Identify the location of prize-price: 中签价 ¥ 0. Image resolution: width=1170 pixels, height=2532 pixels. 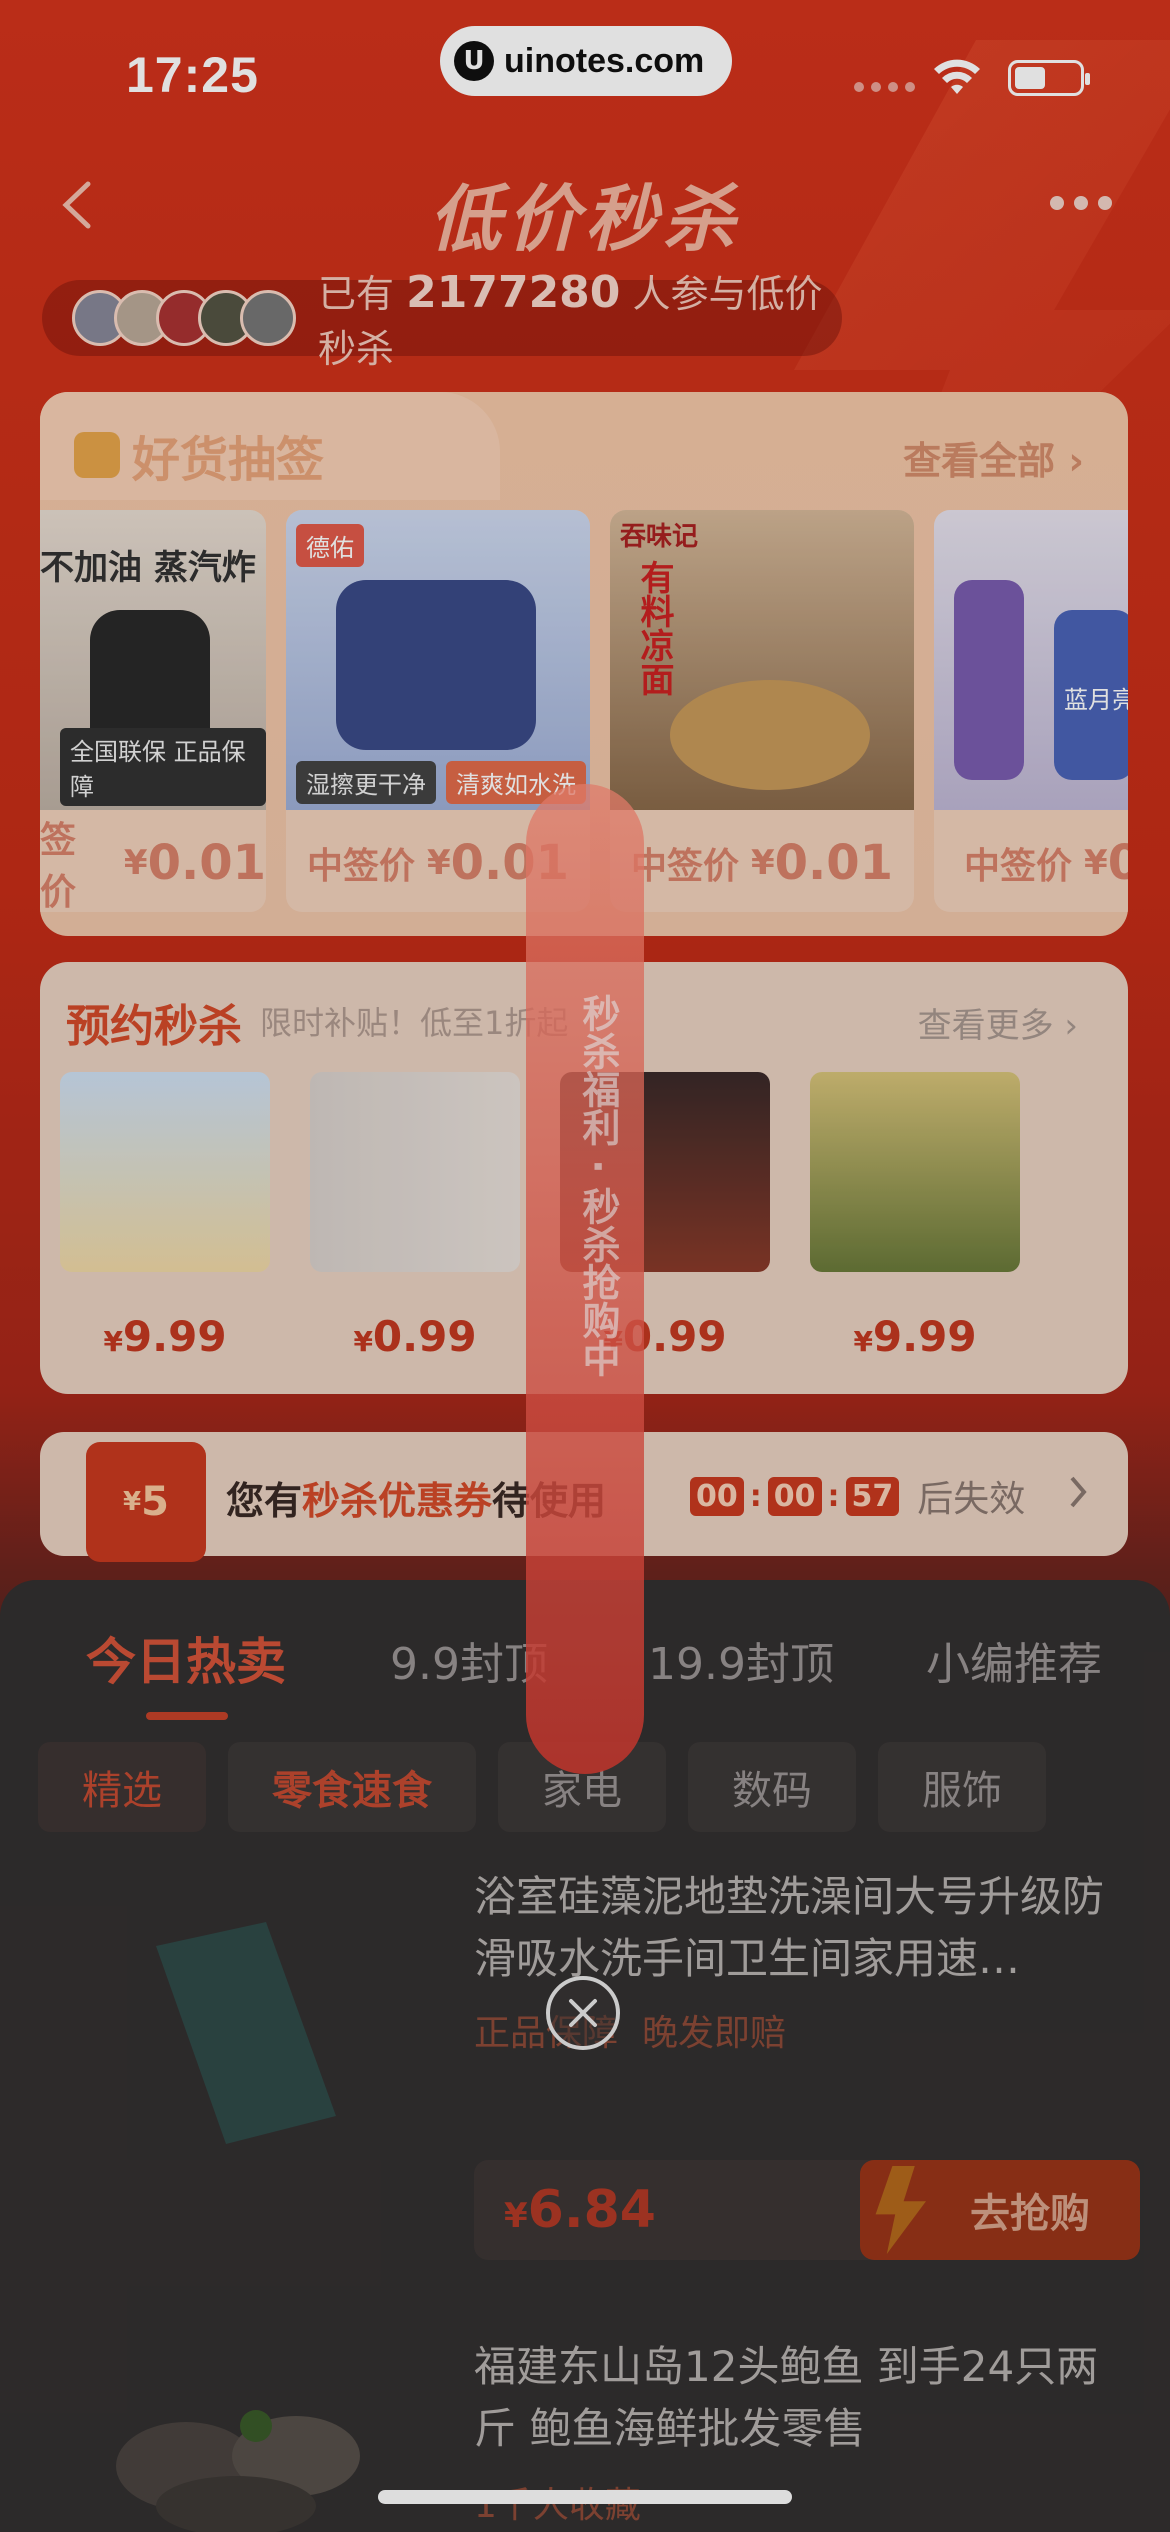
(1031, 863).